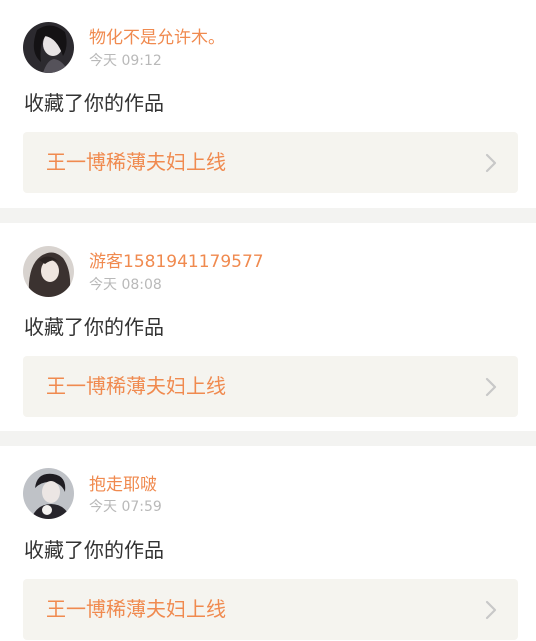 The image size is (536, 641). I want to click on timestamp: 今天 07:59, so click(125, 507).